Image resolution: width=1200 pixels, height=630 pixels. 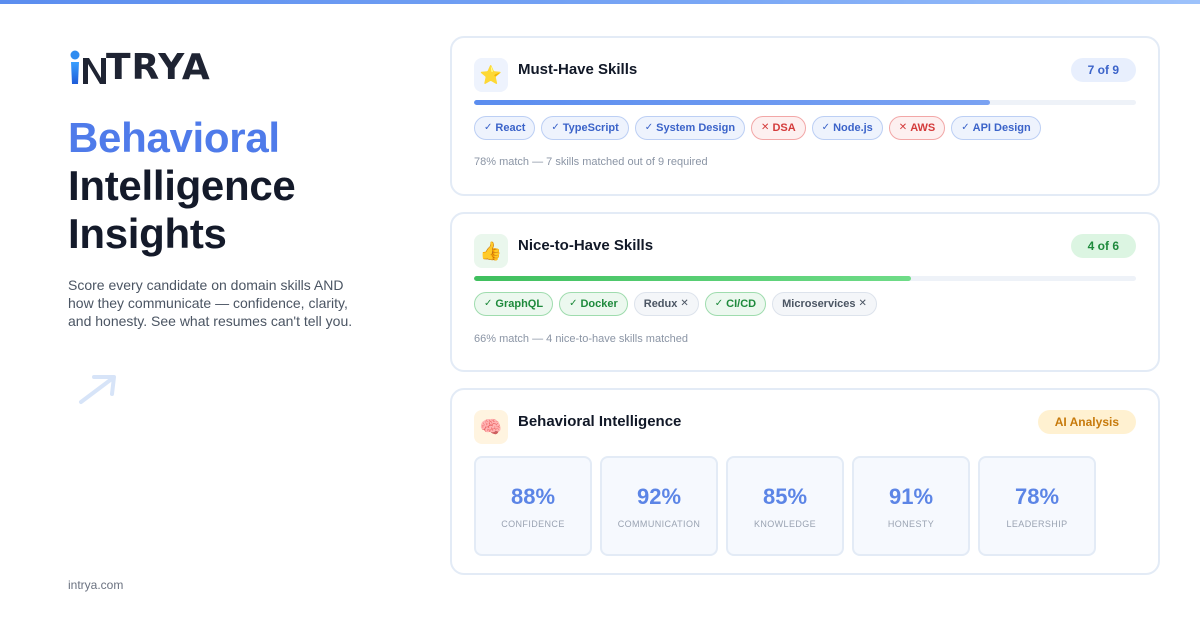 I want to click on skill-chip-dsa: ✕ DSA, so click(x=778, y=128).